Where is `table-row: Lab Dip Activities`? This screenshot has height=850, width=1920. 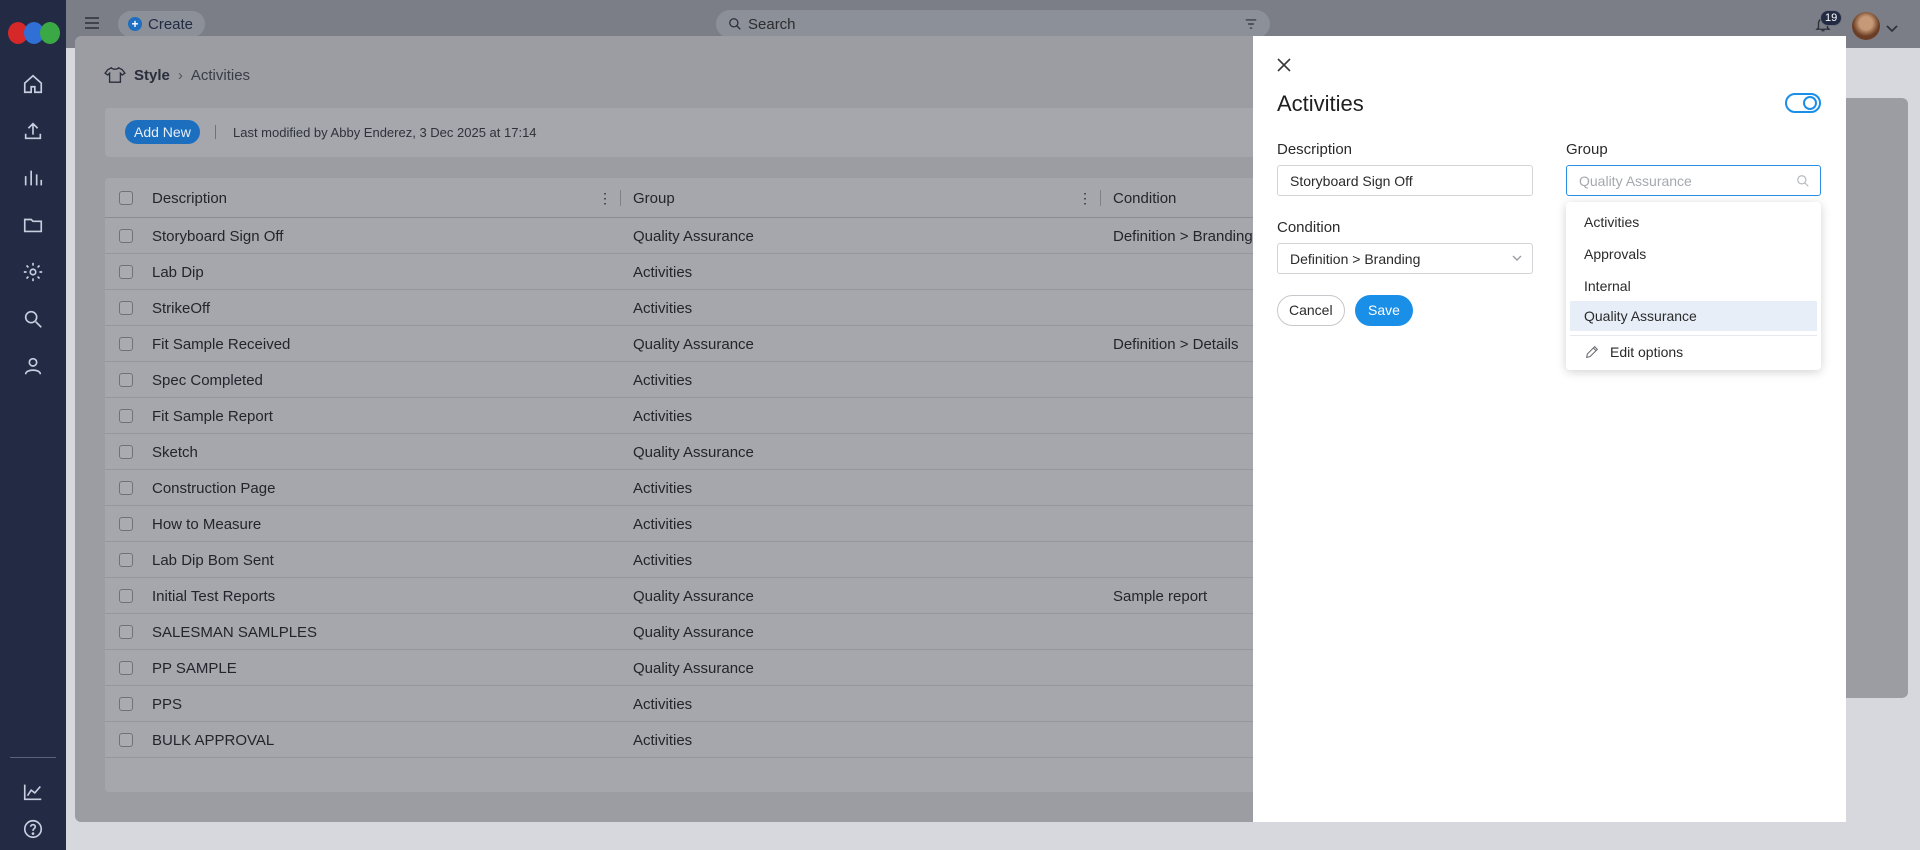
table-row: Lab Dip Activities is located at coordinates (680, 272).